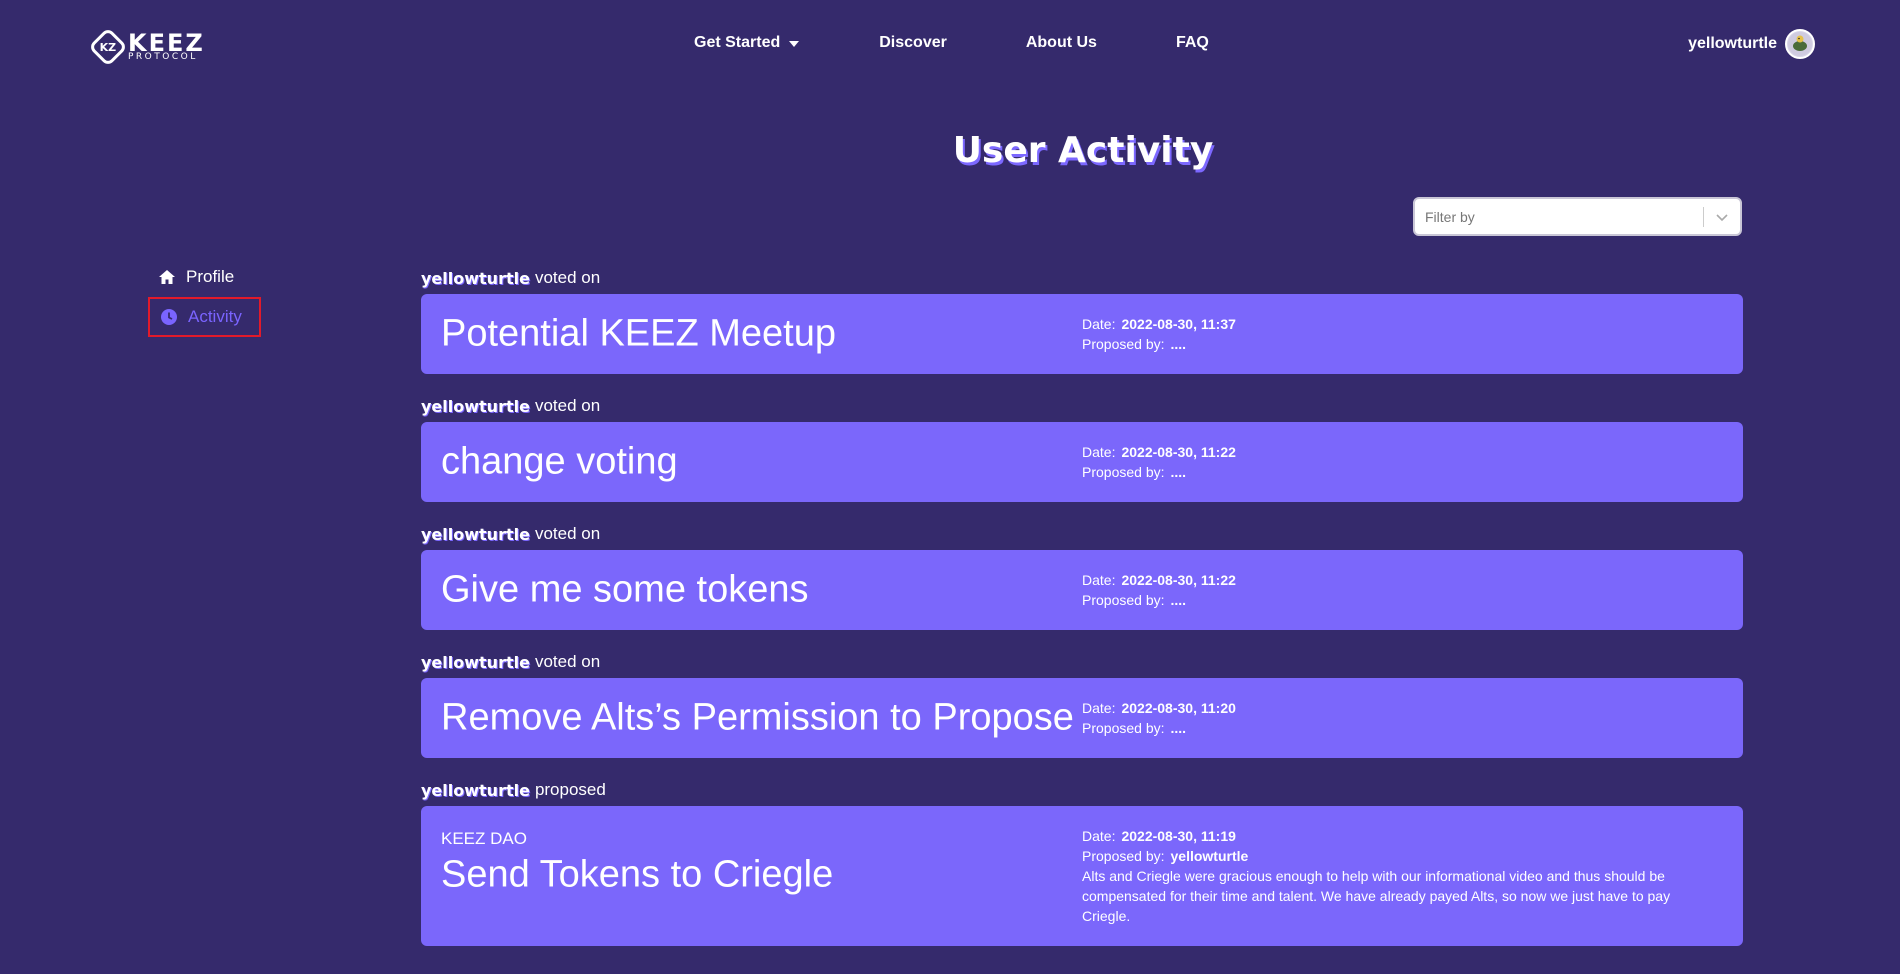 This screenshot has width=1900, height=974. Describe the element at coordinates (484, 838) in the screenshot. I see `proposal-dao: KEEZ DAO` at that location.